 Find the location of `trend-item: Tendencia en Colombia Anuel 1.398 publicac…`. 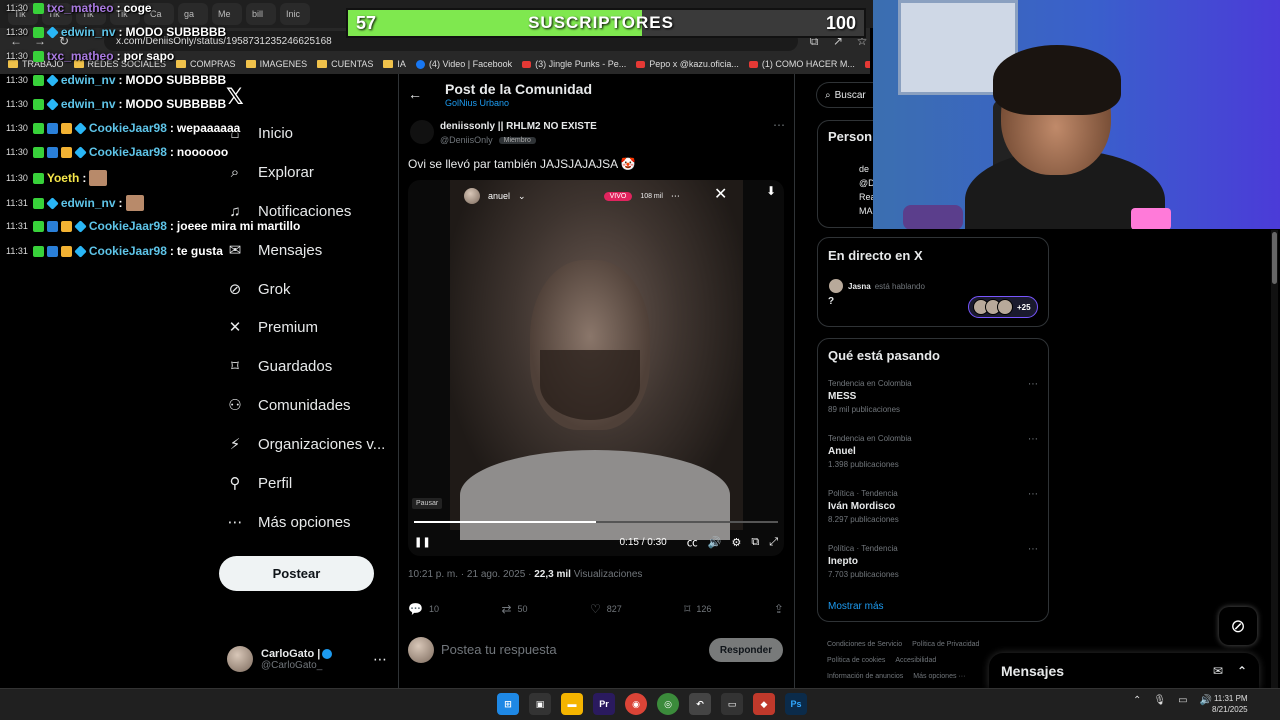

trend-item: Tendencia en Colombia Anuel 1.398 publicac… is located at coordinates (933, 451).